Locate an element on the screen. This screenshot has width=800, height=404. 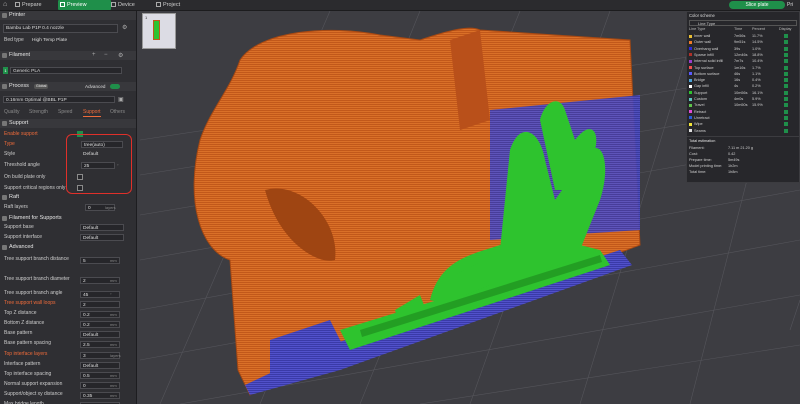
global-badge: Global is located at coordinates (41, 86).